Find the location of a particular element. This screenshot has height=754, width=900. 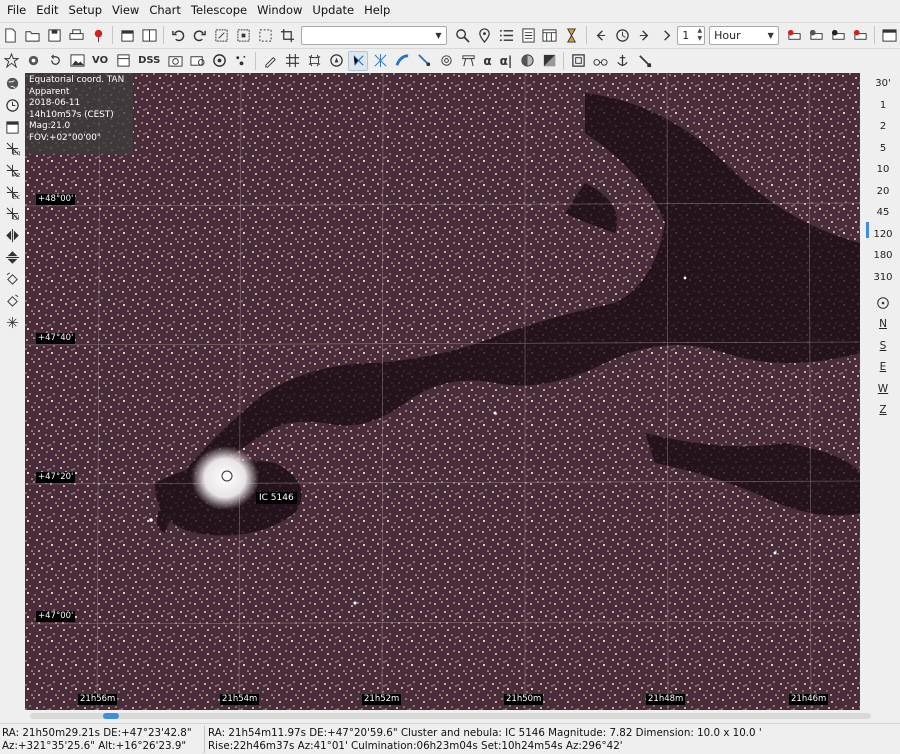

grid-button is located at coordinates (292, 61).